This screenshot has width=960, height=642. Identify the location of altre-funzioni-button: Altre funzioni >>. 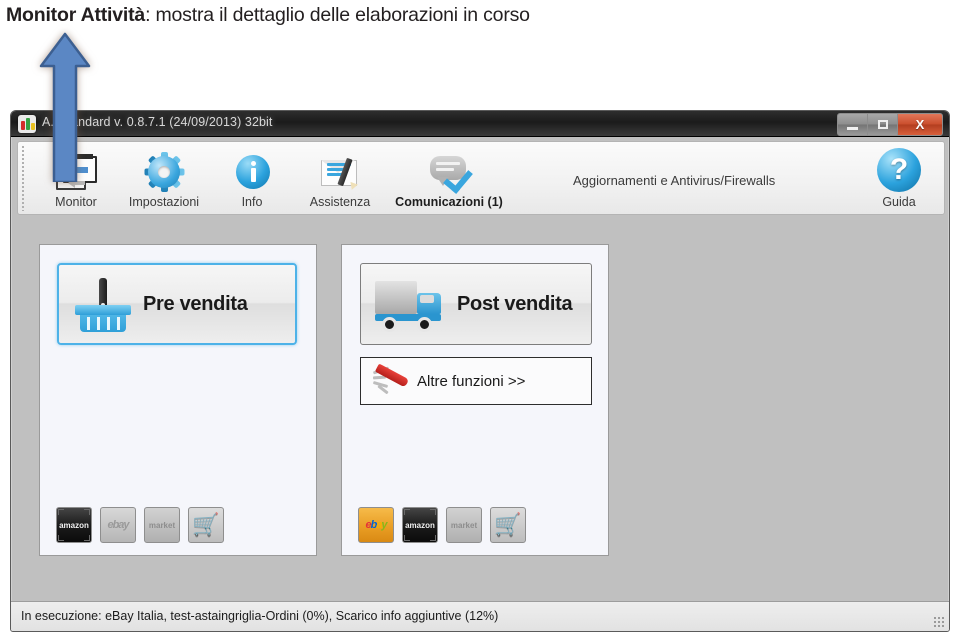
(476, 381).